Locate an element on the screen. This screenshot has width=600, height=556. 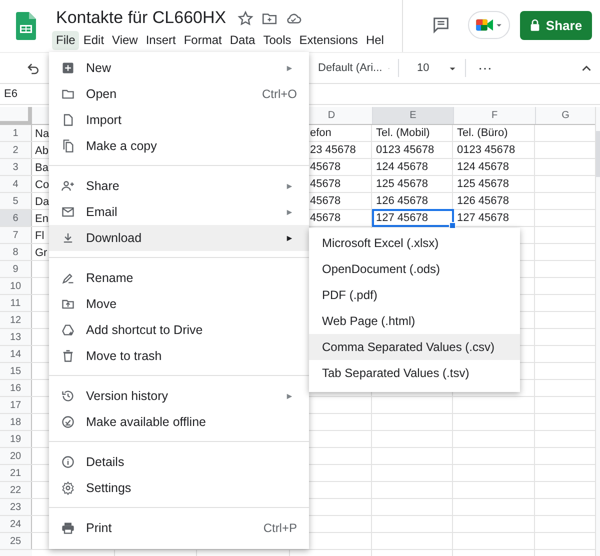
menu-item: Open Ctrl+O is located at coordinates (179, 94).